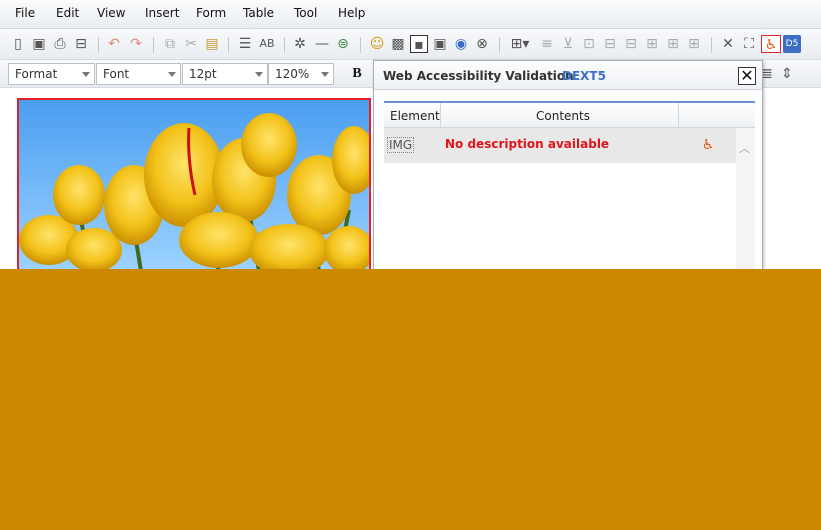 The width and height of the screenshot is (821, 530). What do you see at coordinates (138, 74) in the screenshot?
I see `font-select: Font` at bounding box center [138, 74].